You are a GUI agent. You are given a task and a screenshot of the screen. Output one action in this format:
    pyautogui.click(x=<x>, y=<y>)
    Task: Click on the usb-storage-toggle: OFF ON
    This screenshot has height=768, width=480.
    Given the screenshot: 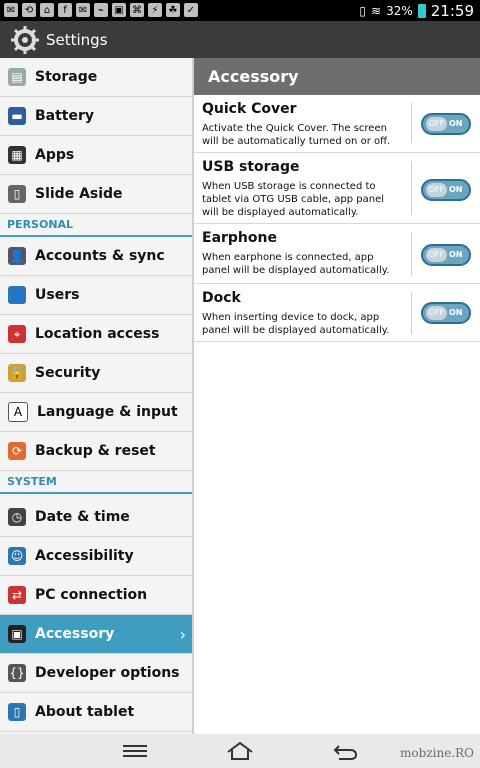 What is the action you would take?
    pyautogui.click(x=446, y=190)
    